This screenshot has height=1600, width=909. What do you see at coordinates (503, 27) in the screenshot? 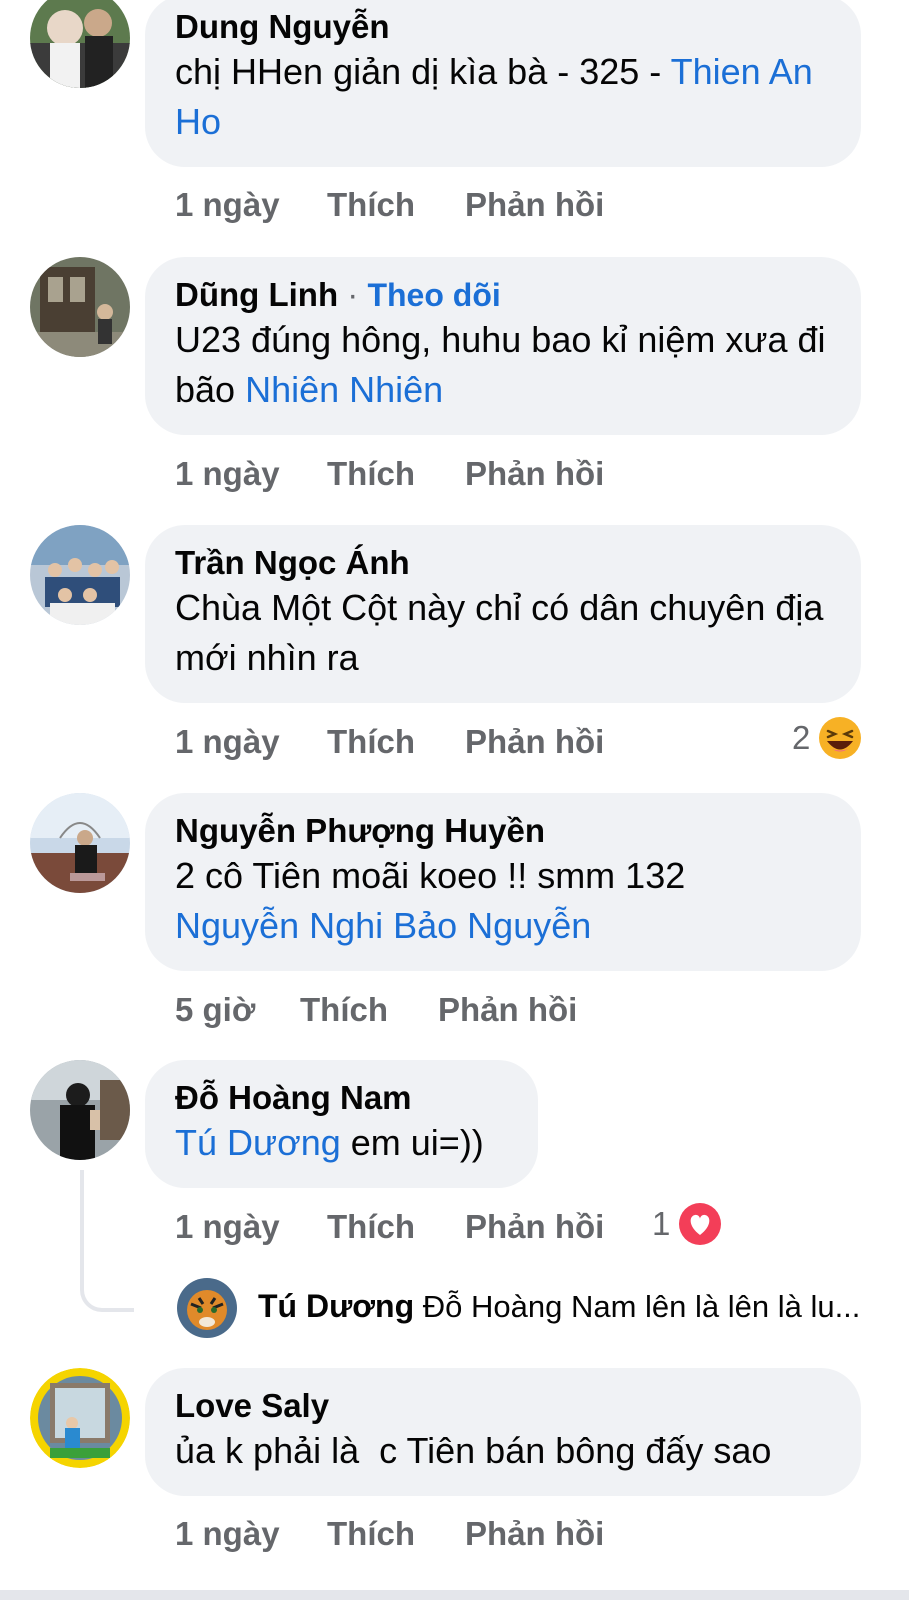
I see `author-name: Dung Nguyễn` at bounding box center [503, 27].